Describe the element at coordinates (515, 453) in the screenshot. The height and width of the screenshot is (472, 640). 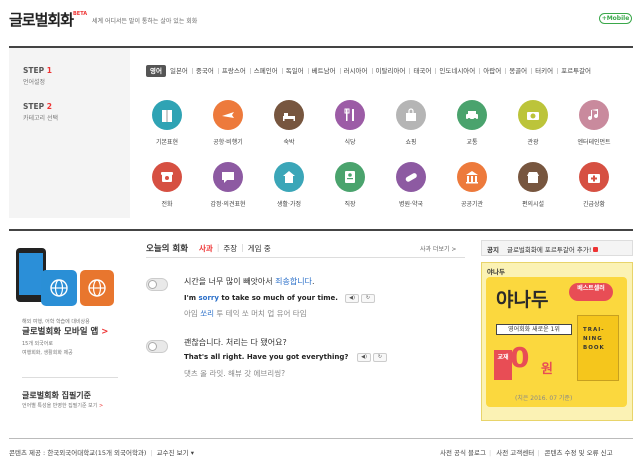
I see `customer-center-link: 사전 고객센터` at that location.